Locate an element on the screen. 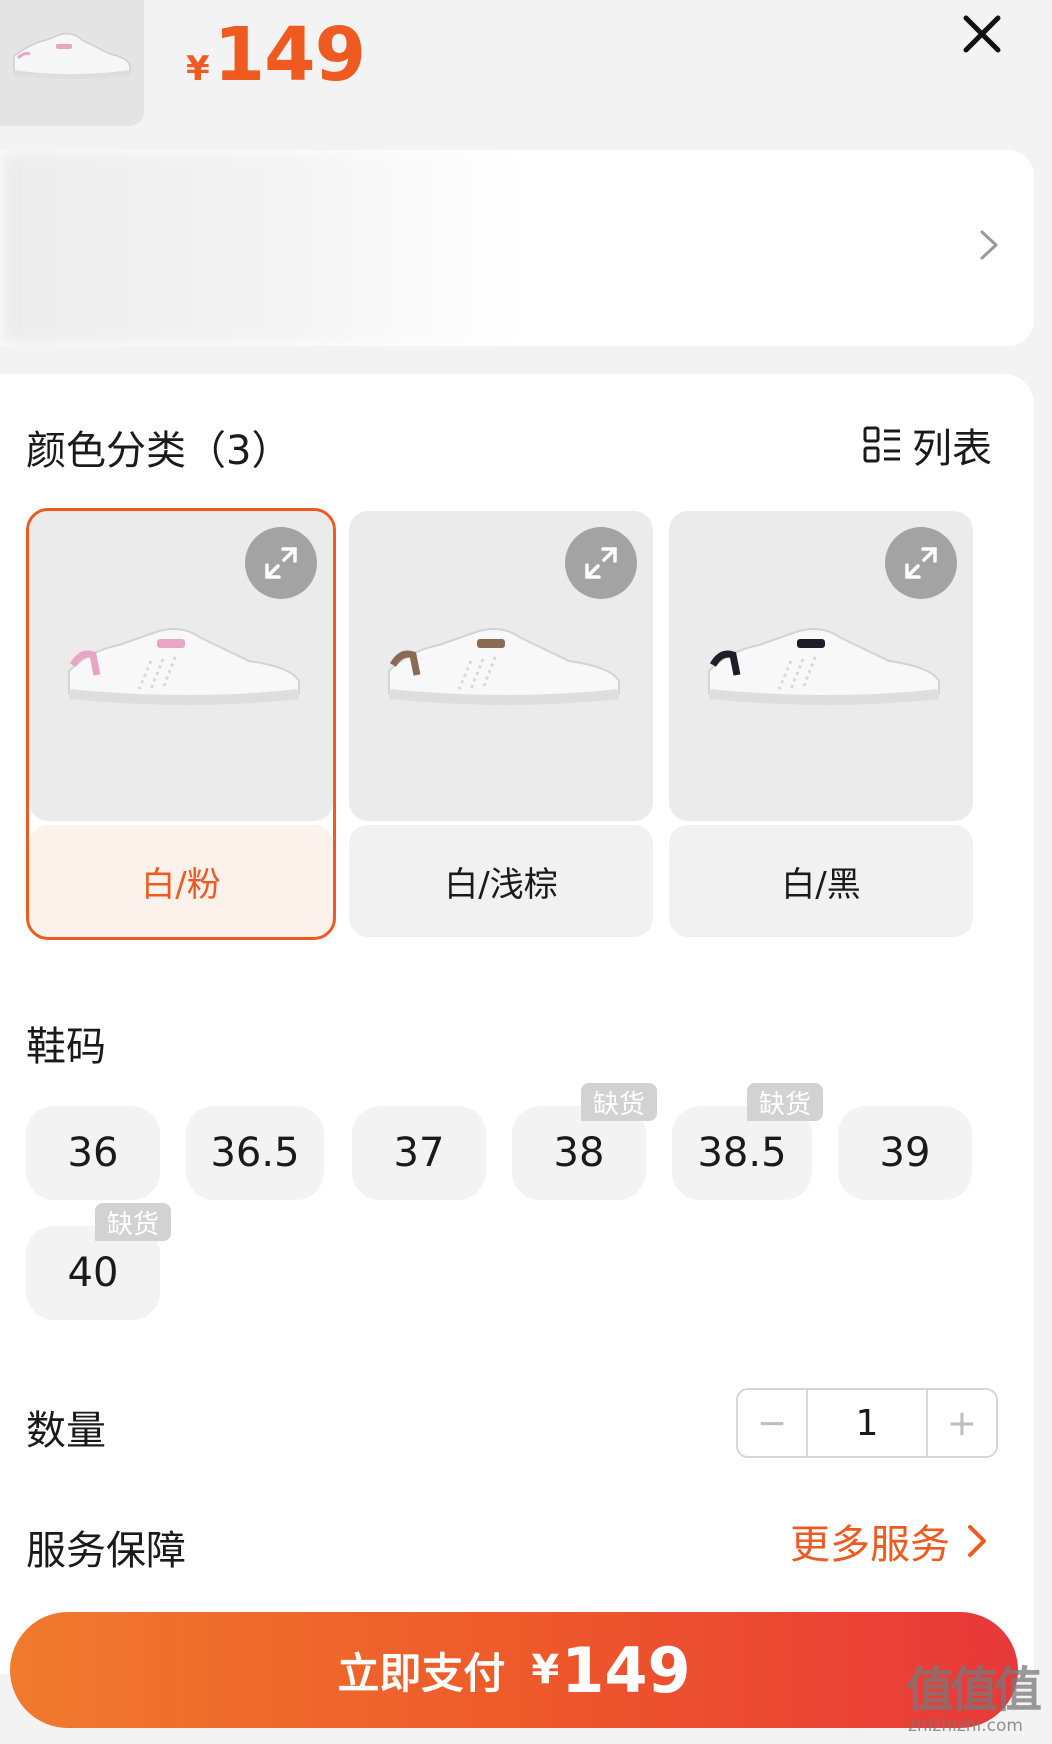 The image size is (1052, 1744). size-label: 38 is located at coordinates (579, 1153).